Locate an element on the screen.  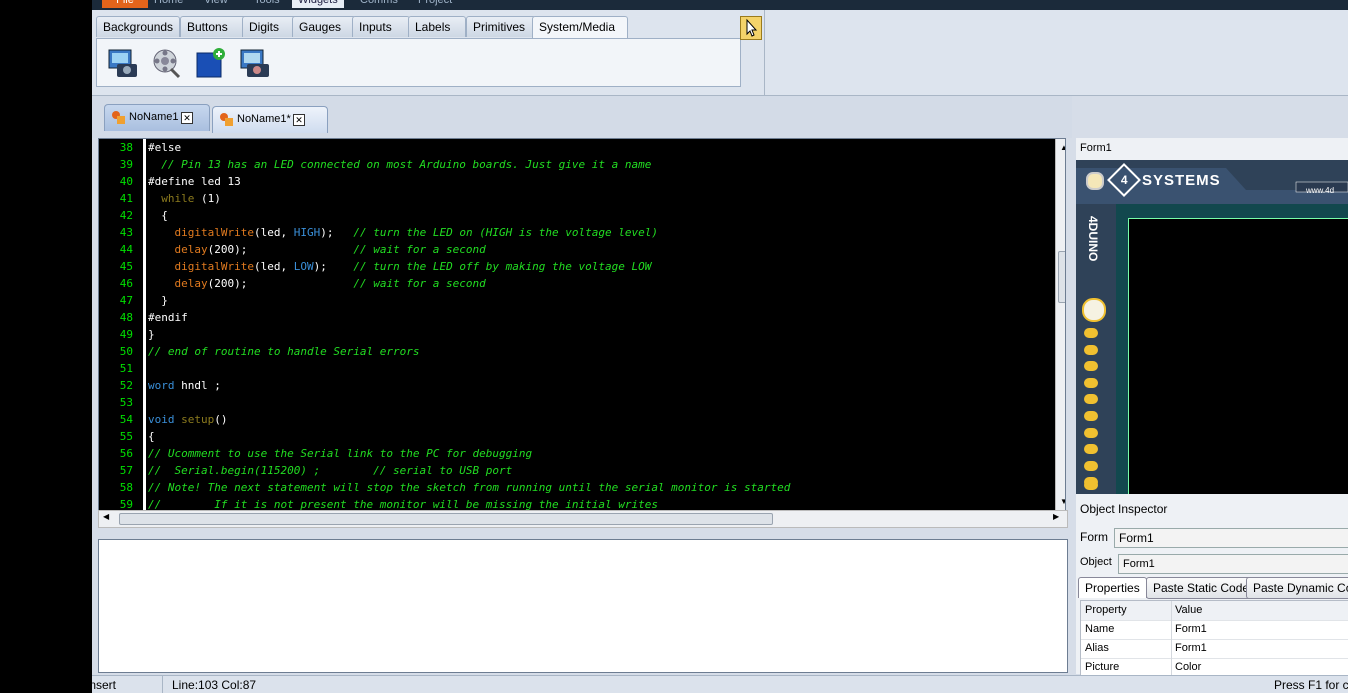
scroll-down-icon: ▼ is located at coordinates (1062, 501).